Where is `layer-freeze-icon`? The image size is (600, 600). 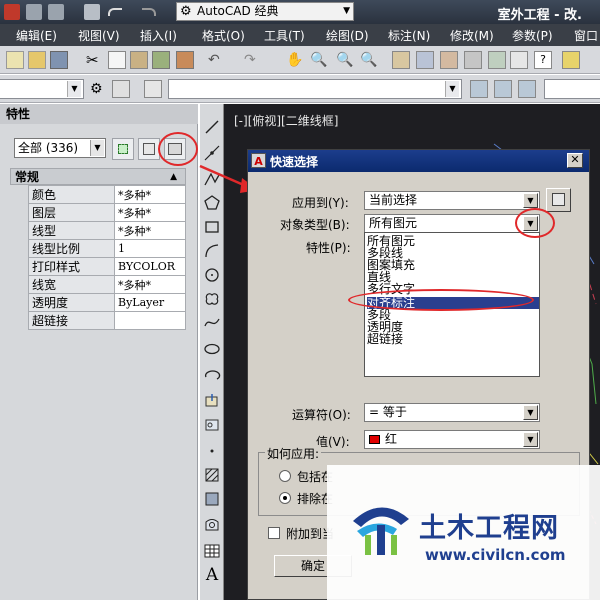
layer-freeze-icon is located at coordinates (527, 89).